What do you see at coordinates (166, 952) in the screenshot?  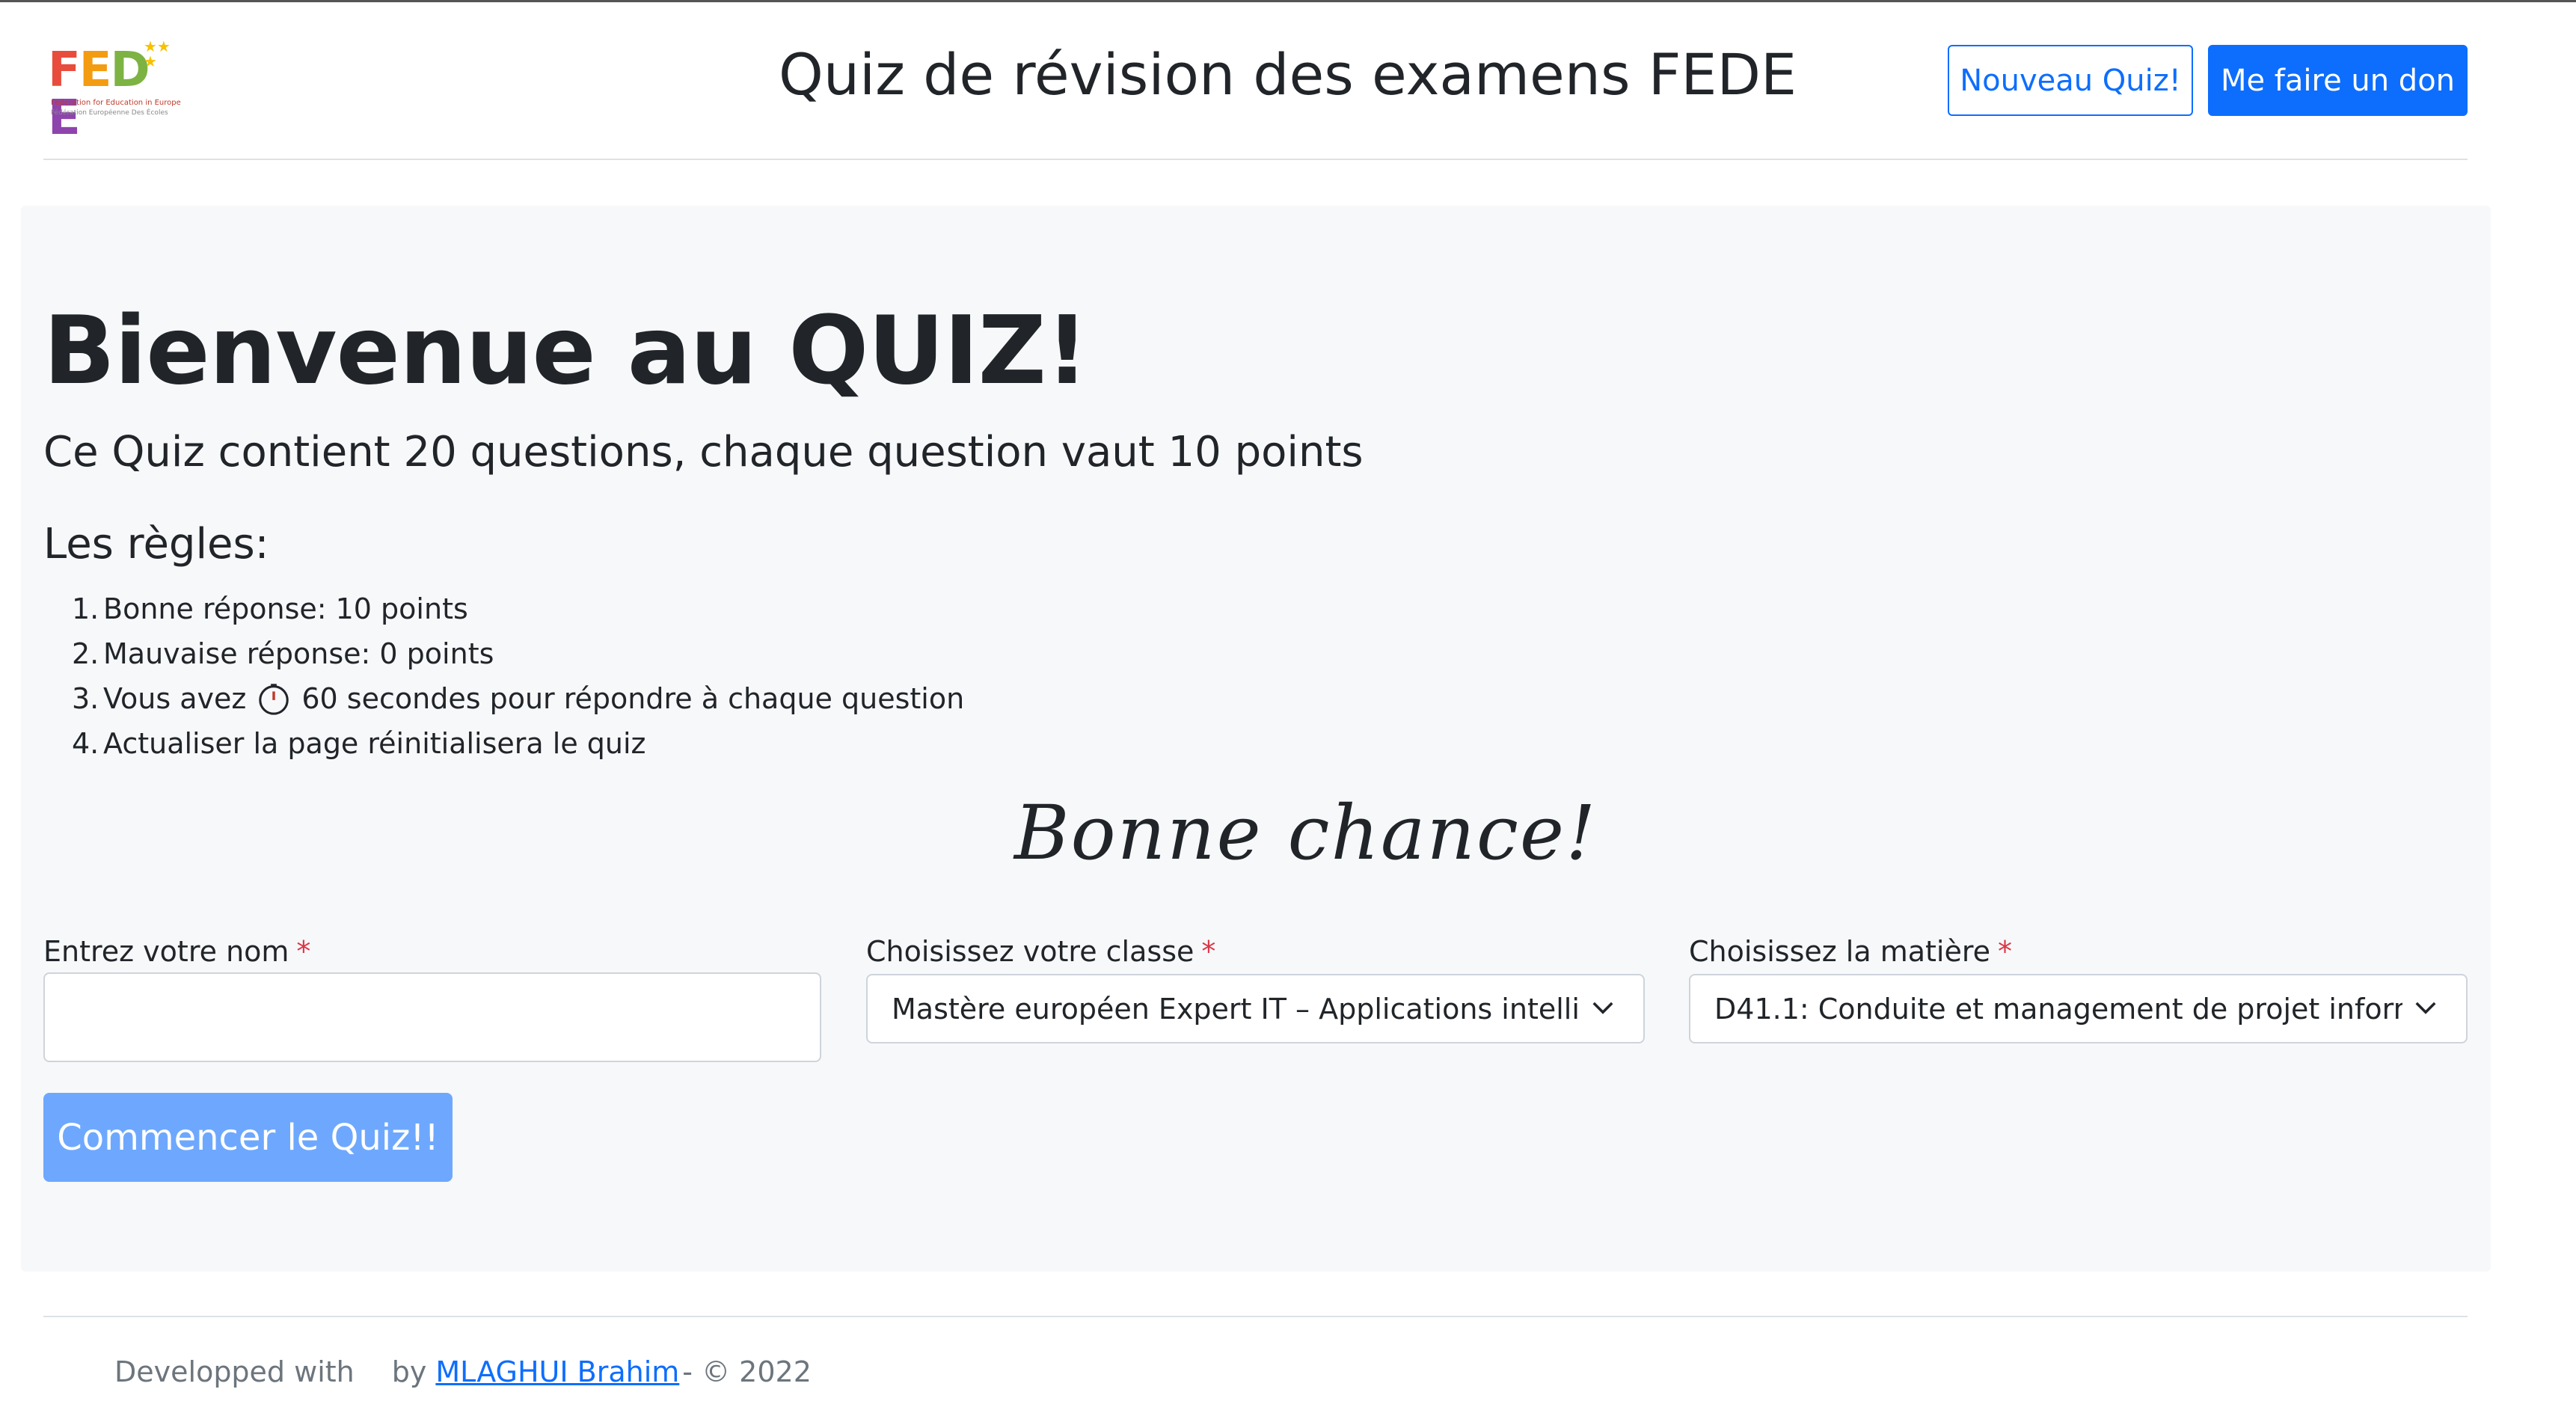 I see `name-label-text: Entrez votre nom` at bounding box center [166, 952].